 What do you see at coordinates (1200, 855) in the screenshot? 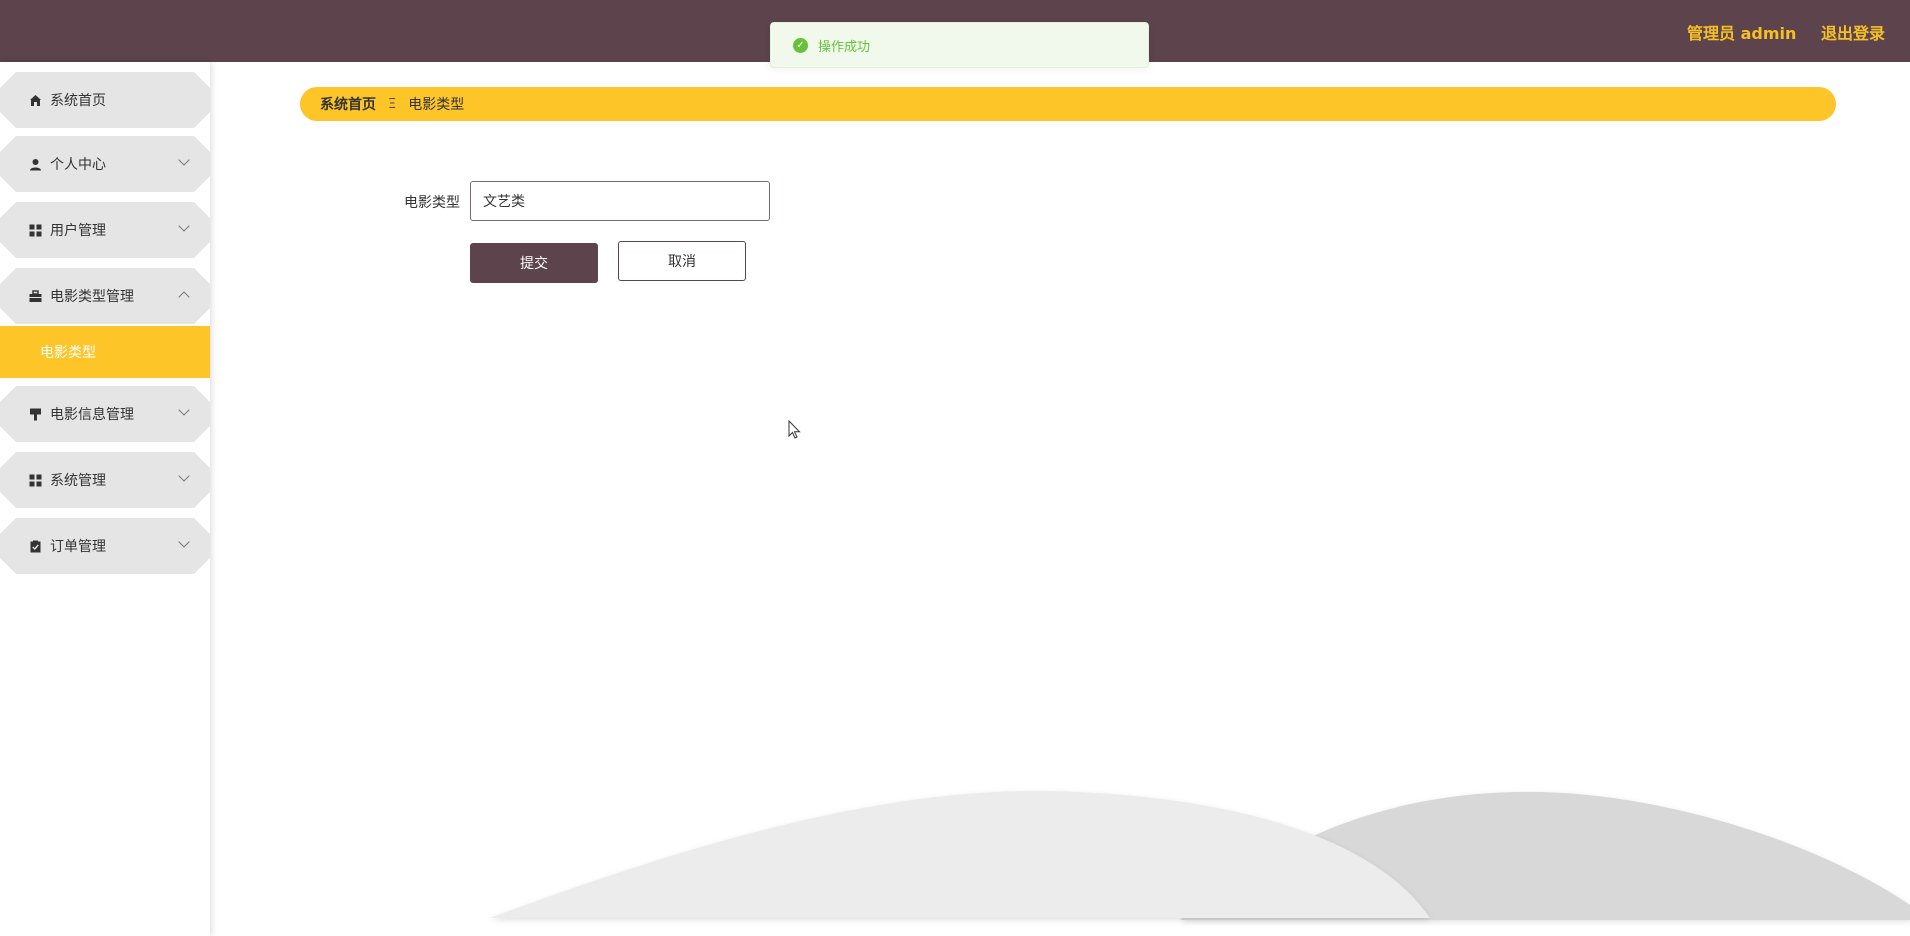
I see `decorative-hills` at bounding box center [1200, 855].